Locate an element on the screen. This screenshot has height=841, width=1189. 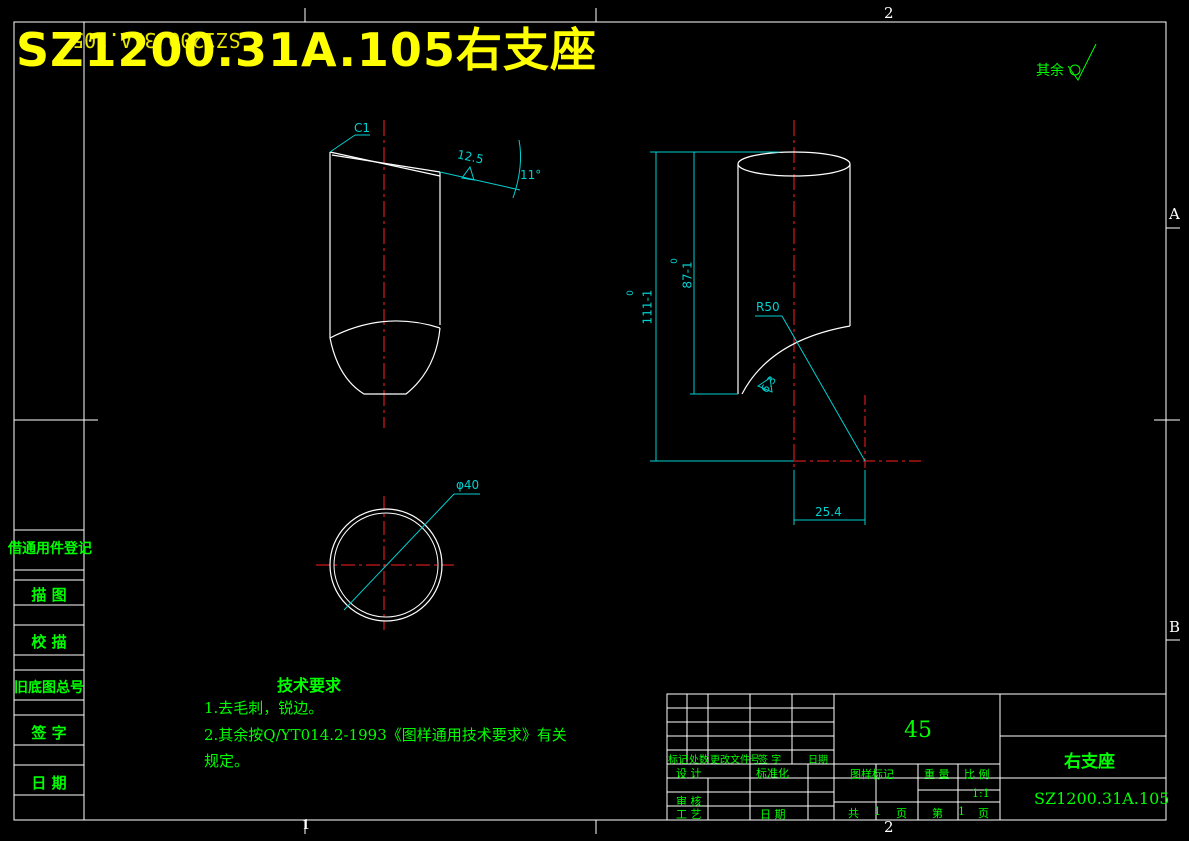
design-label: 设 计 is located at coordinates (689, 773).